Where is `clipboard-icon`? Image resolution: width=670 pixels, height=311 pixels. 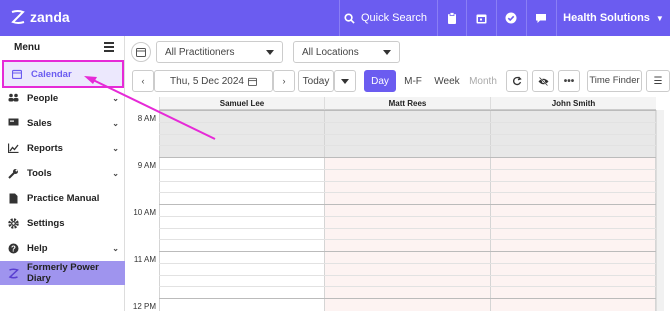 clipboard-icon is located at coordinates (451, 18).